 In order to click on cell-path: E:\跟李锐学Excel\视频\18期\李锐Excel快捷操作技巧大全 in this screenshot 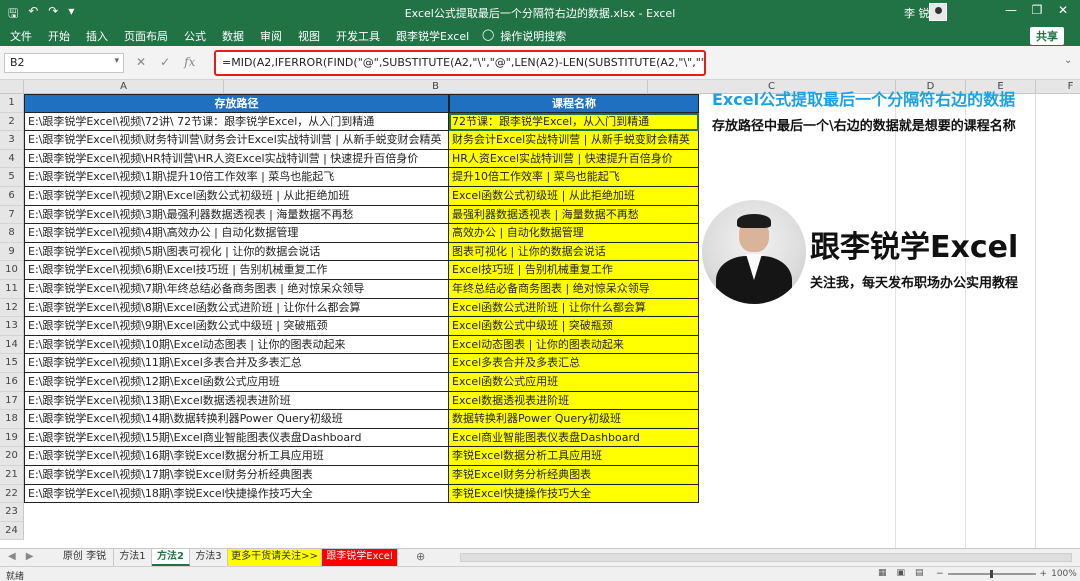, I will do `click(236, 494)`.